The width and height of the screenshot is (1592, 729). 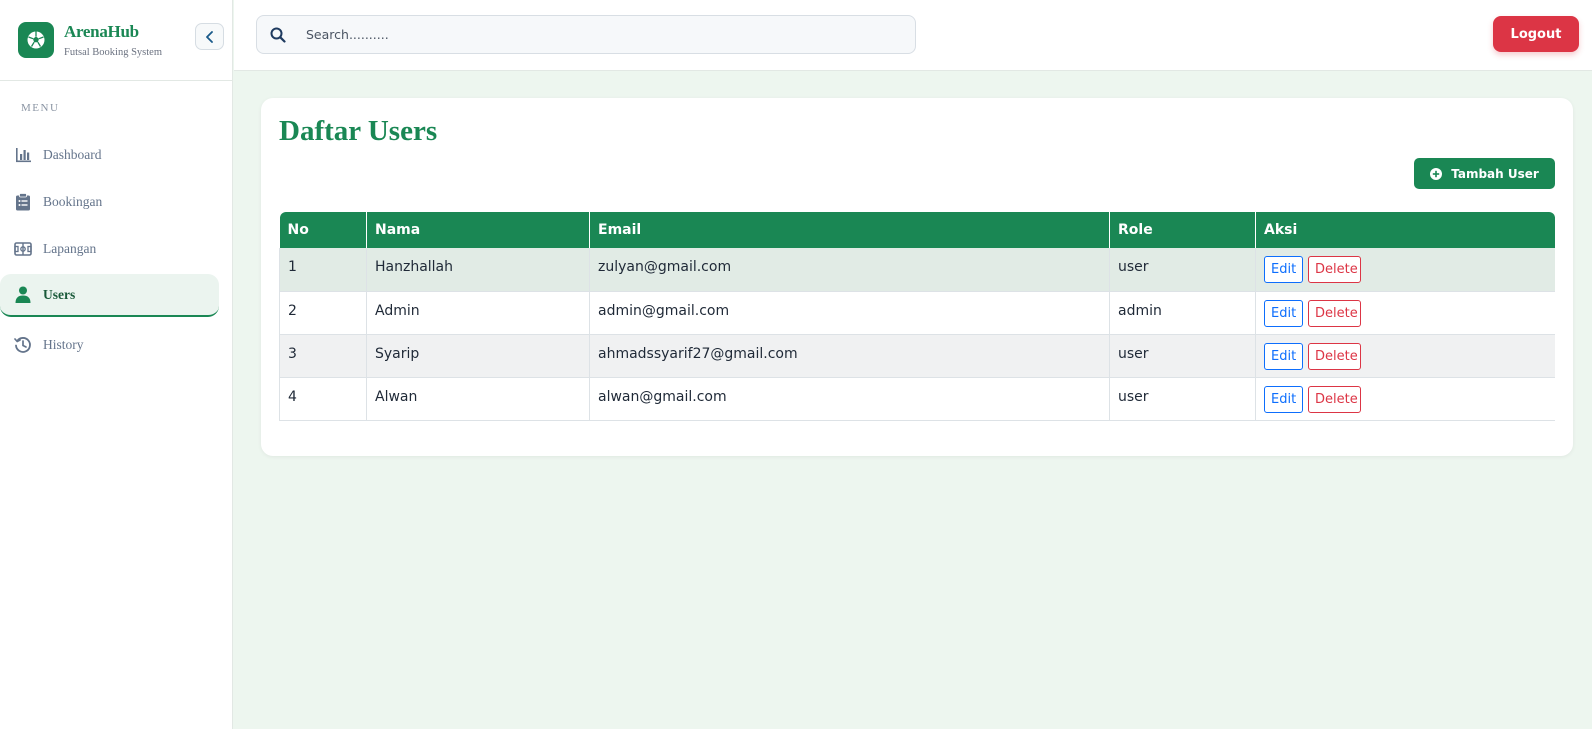 What do you see at coordinates (36, 40) in the screenshot?
I see `soccer-ball-icon` at bounding box center [36, 40].